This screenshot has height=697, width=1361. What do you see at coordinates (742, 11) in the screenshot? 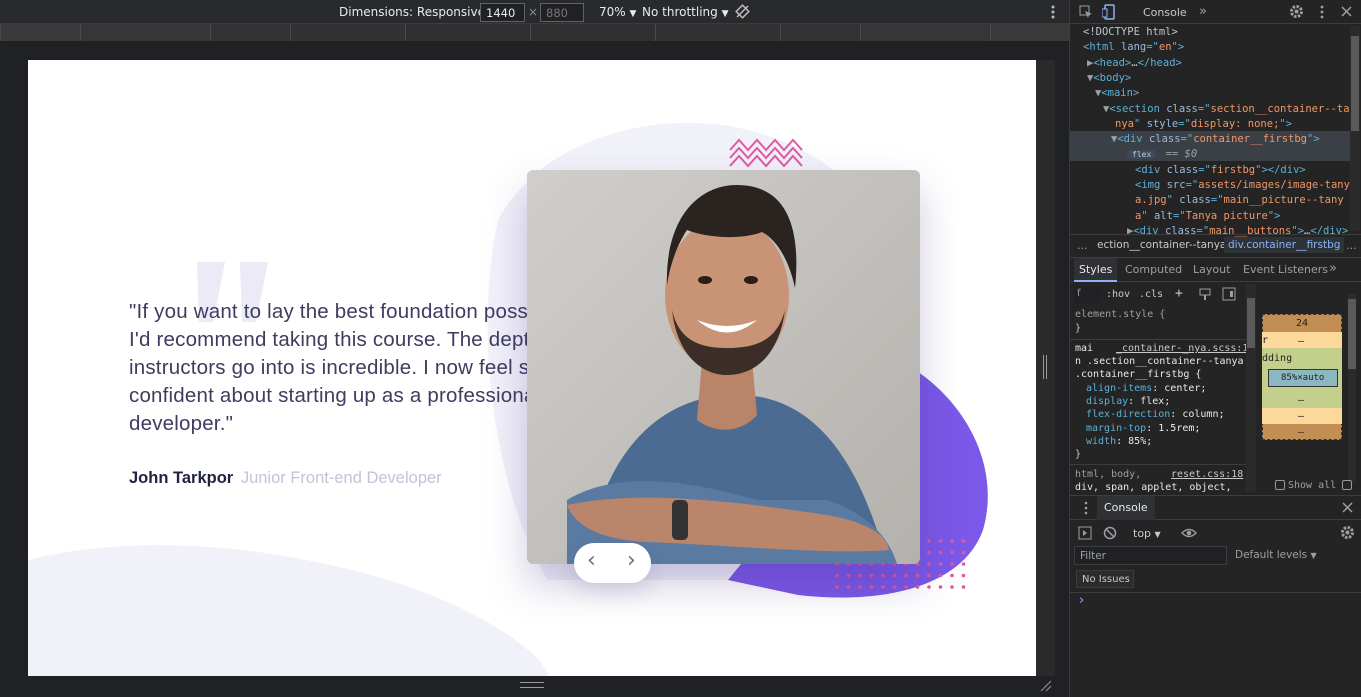
I see `rotate-icon` at bounding box center [742, 11].